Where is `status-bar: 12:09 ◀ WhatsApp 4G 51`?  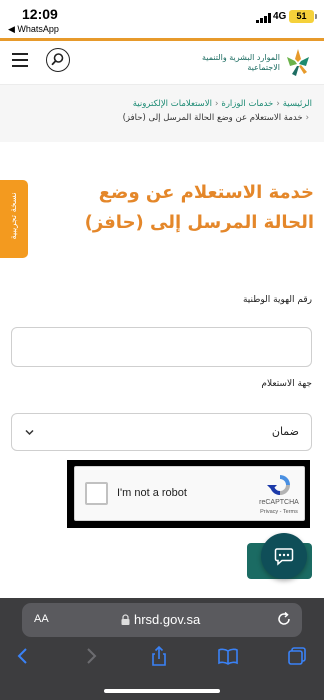
status-bar: 12:09 ◀ WhatsApp 4G 51 is located at coordinates (162, 19).